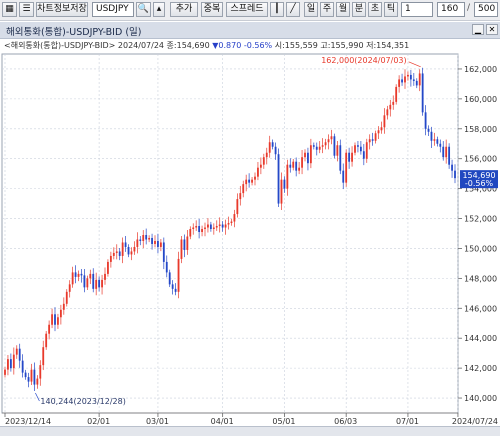  Describe the element at coordinates (188, 45) in the screenshot. I see `info-close: 종:154,690` at that location.